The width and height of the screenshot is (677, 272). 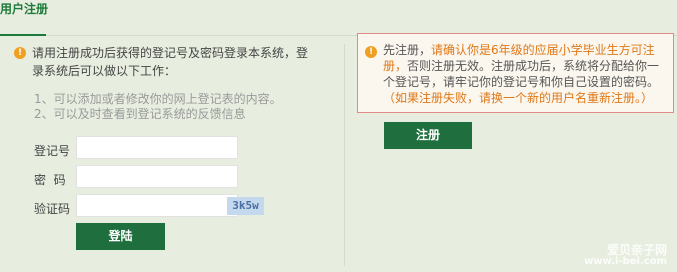 I want to click on password-input, so click(x=157, y=176).